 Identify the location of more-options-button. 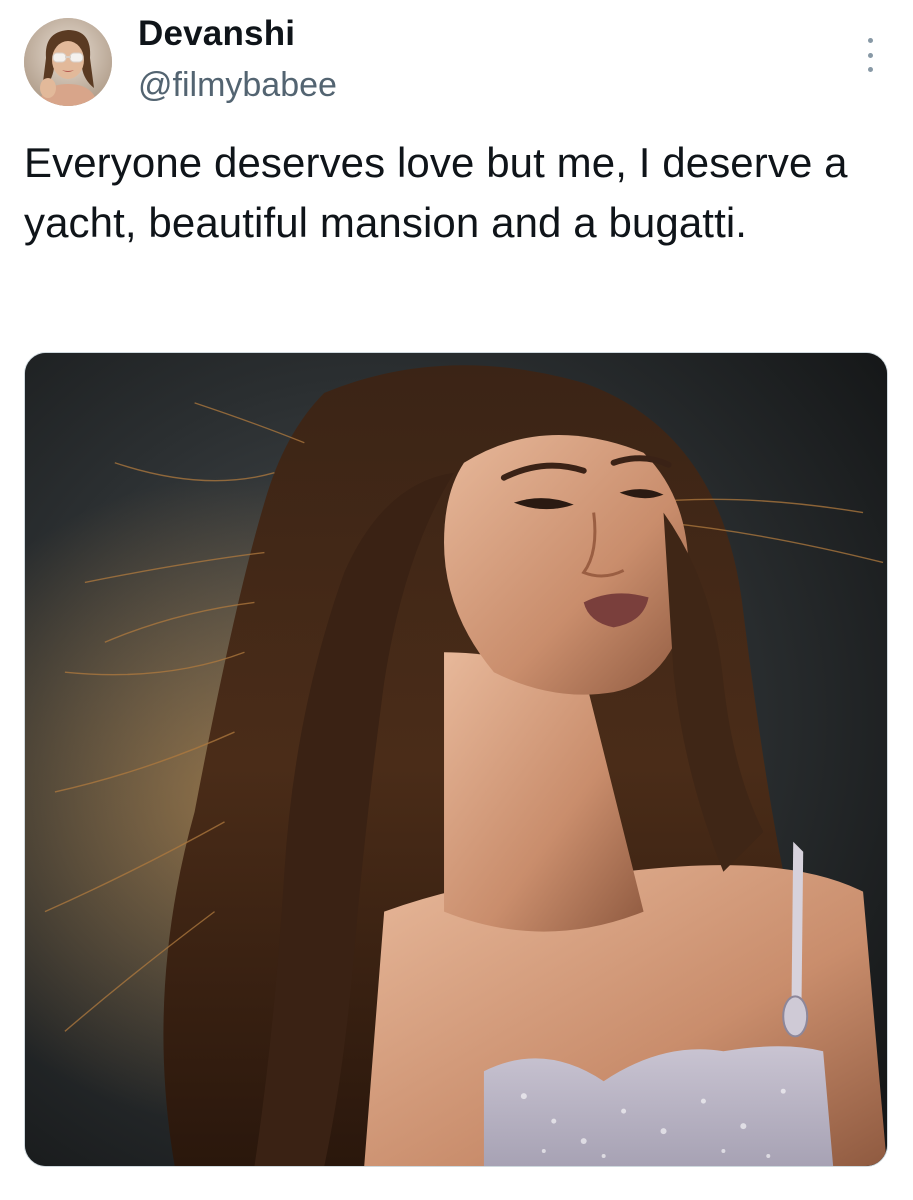
(870, 55).